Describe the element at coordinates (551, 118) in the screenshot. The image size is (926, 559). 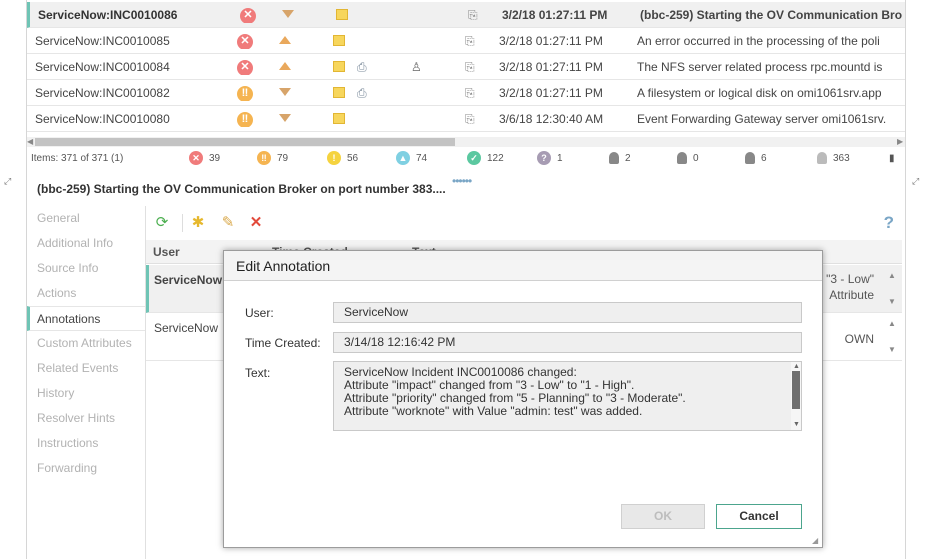
I see `event-time: 3/6/18 12:30:40 AM` at that location.